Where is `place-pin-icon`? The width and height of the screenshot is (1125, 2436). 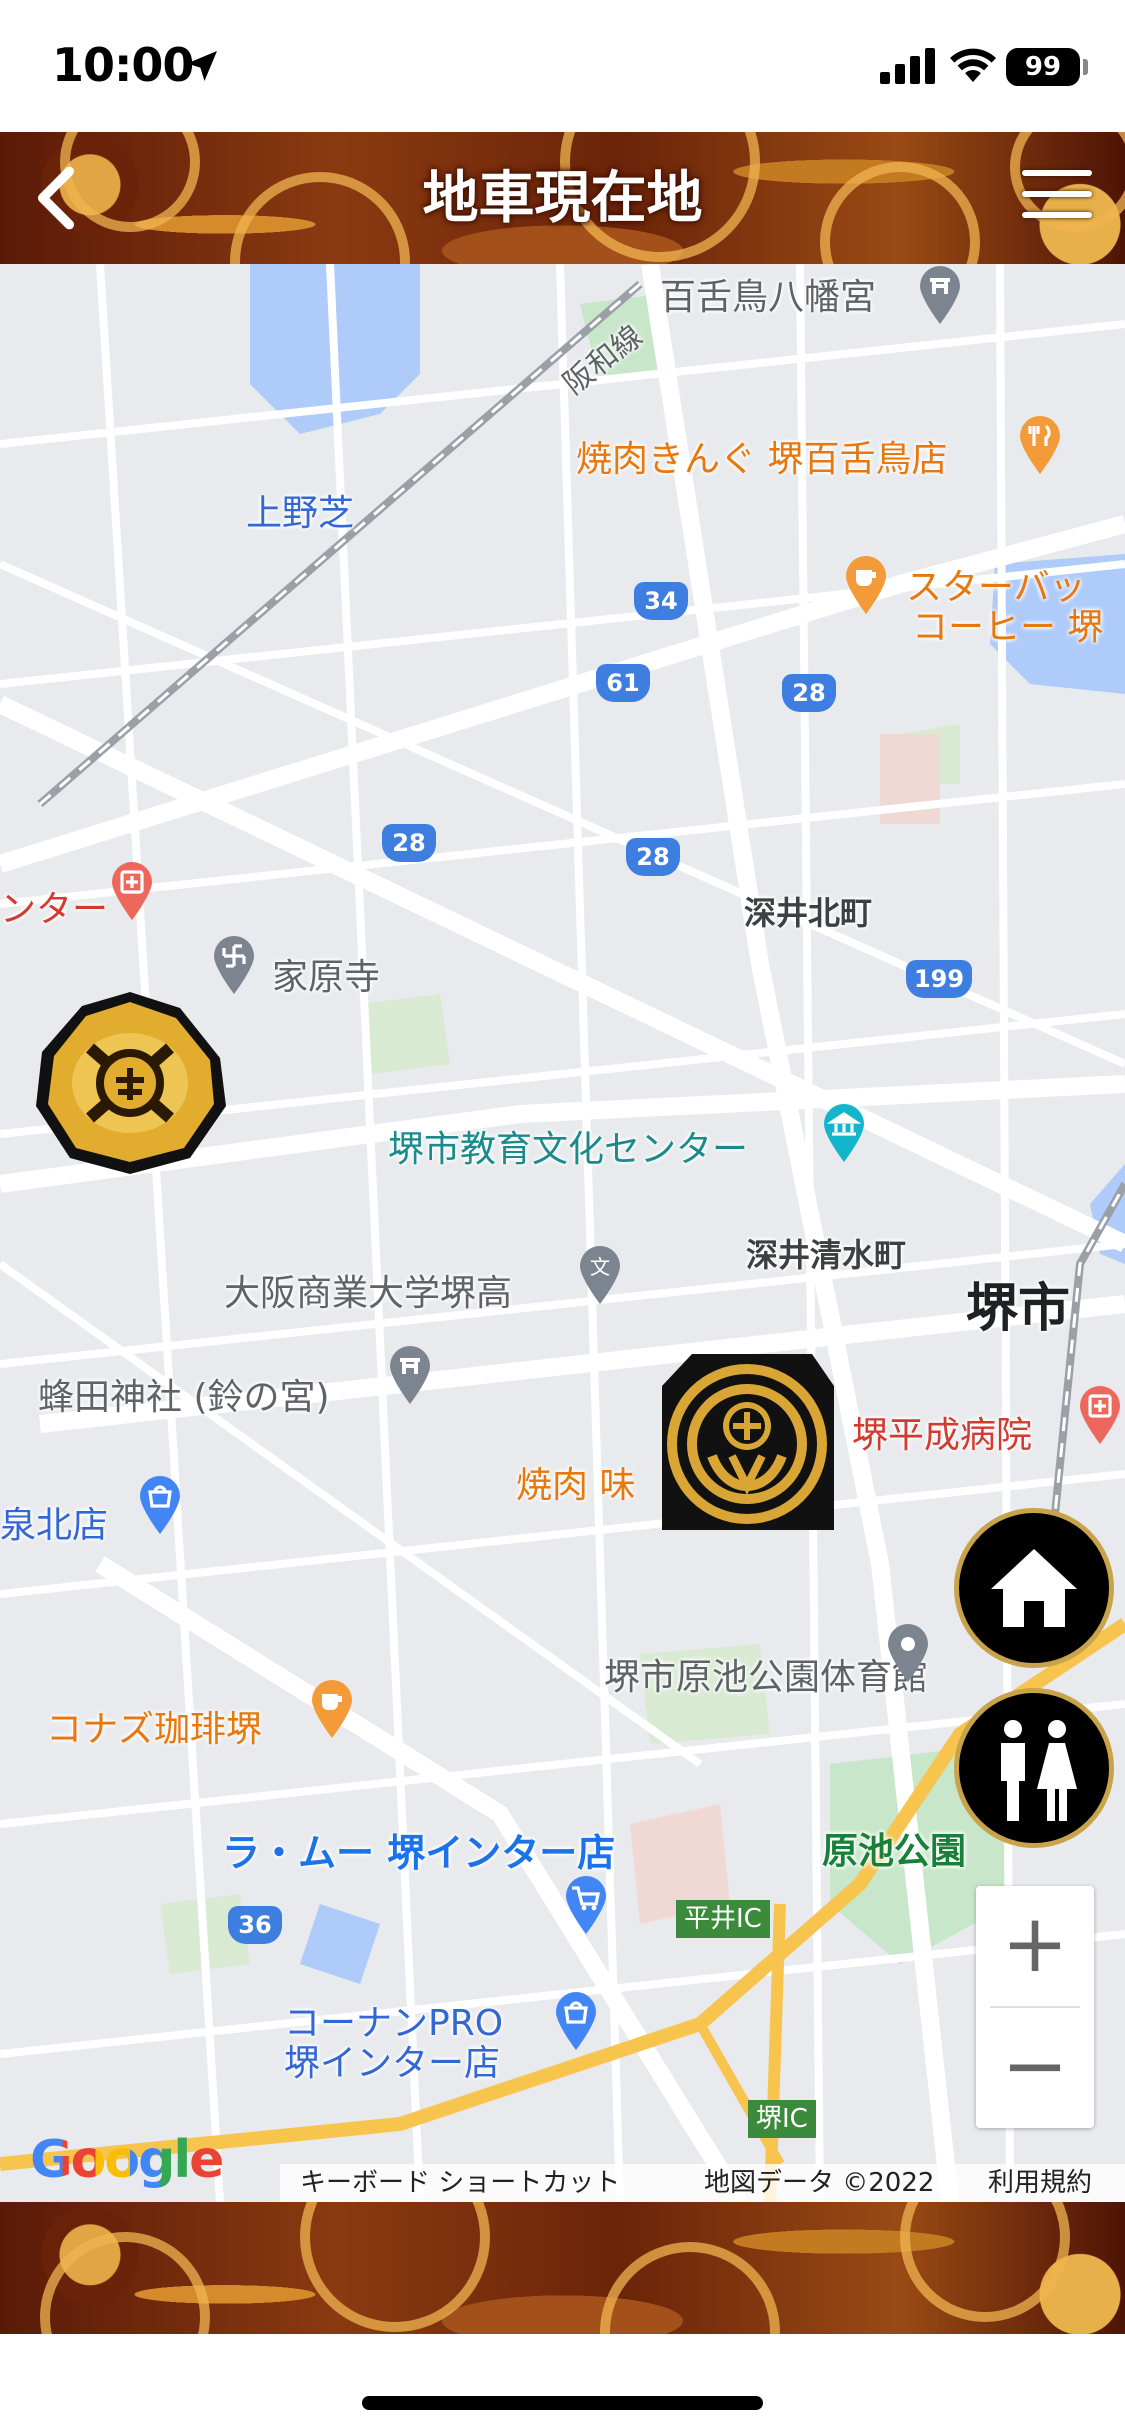
place-pin-icon is located at coordinates (908, 1653).